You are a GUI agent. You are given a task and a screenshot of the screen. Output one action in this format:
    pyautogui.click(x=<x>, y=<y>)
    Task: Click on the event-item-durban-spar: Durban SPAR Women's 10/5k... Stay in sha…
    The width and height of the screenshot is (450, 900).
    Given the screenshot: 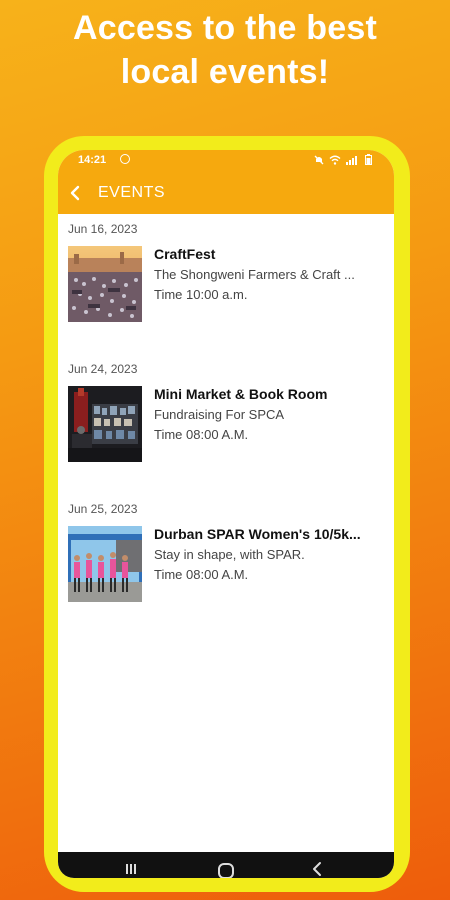 What is the action you would take?
    pyautogui.click(x=228, y=564)
    